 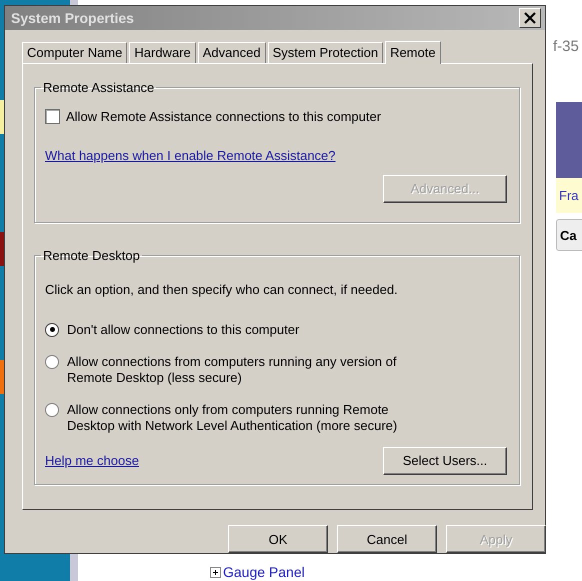 I want to click on group-legend: Remote Desktop, so click(x=91, y=255).